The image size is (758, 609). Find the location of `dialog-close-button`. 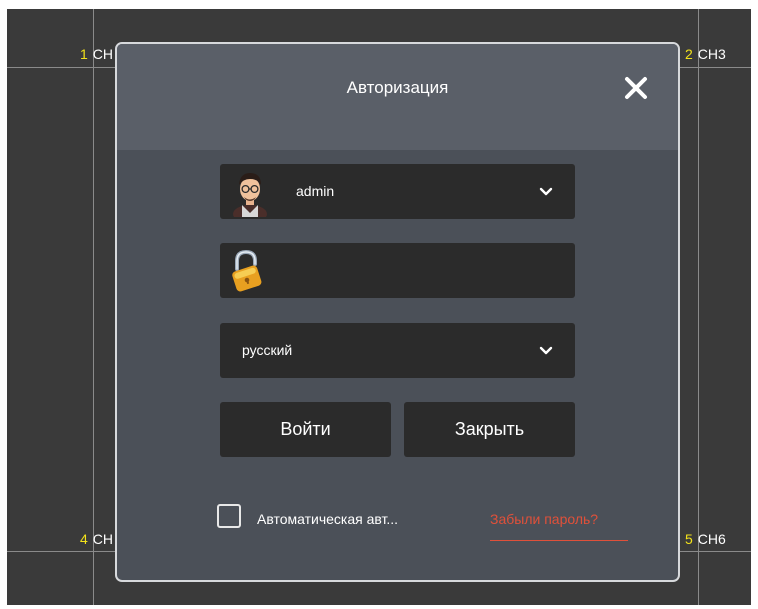

dialog-close-button is located at coordinates (636, 88).